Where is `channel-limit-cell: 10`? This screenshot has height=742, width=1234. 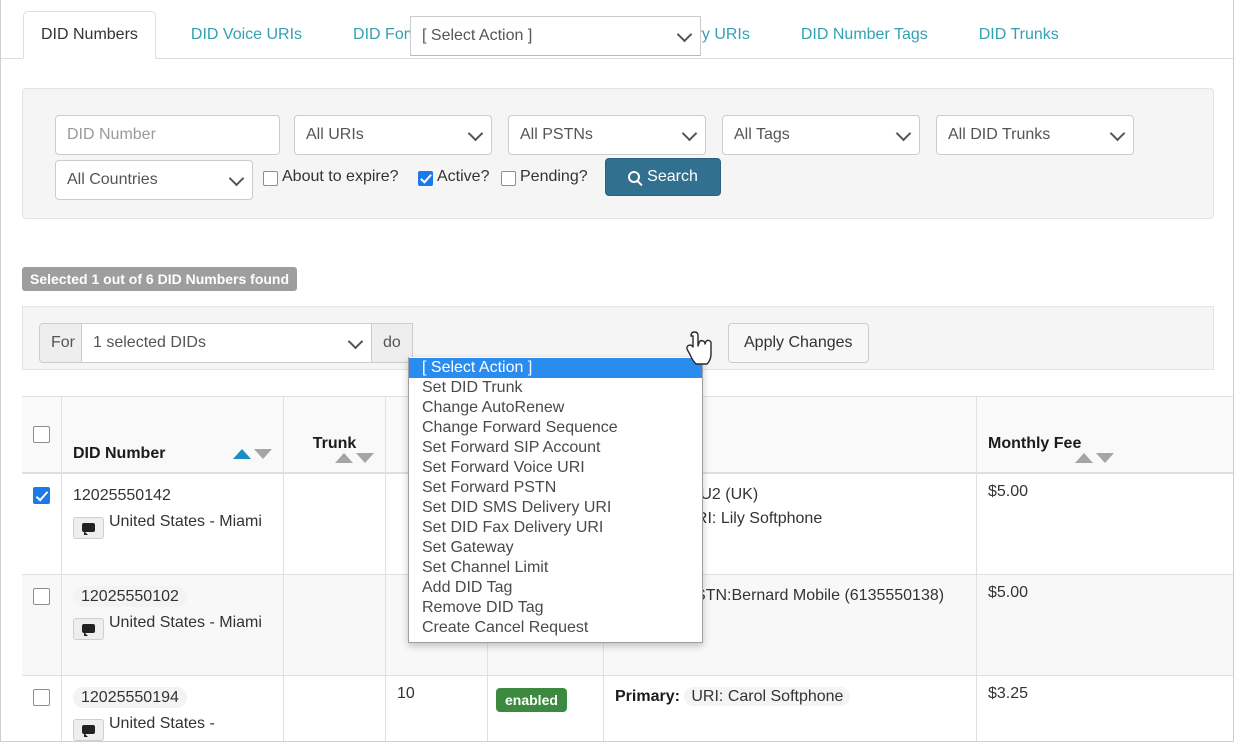
channel-limit-cell: 10 is located at coordinates (437, 708).